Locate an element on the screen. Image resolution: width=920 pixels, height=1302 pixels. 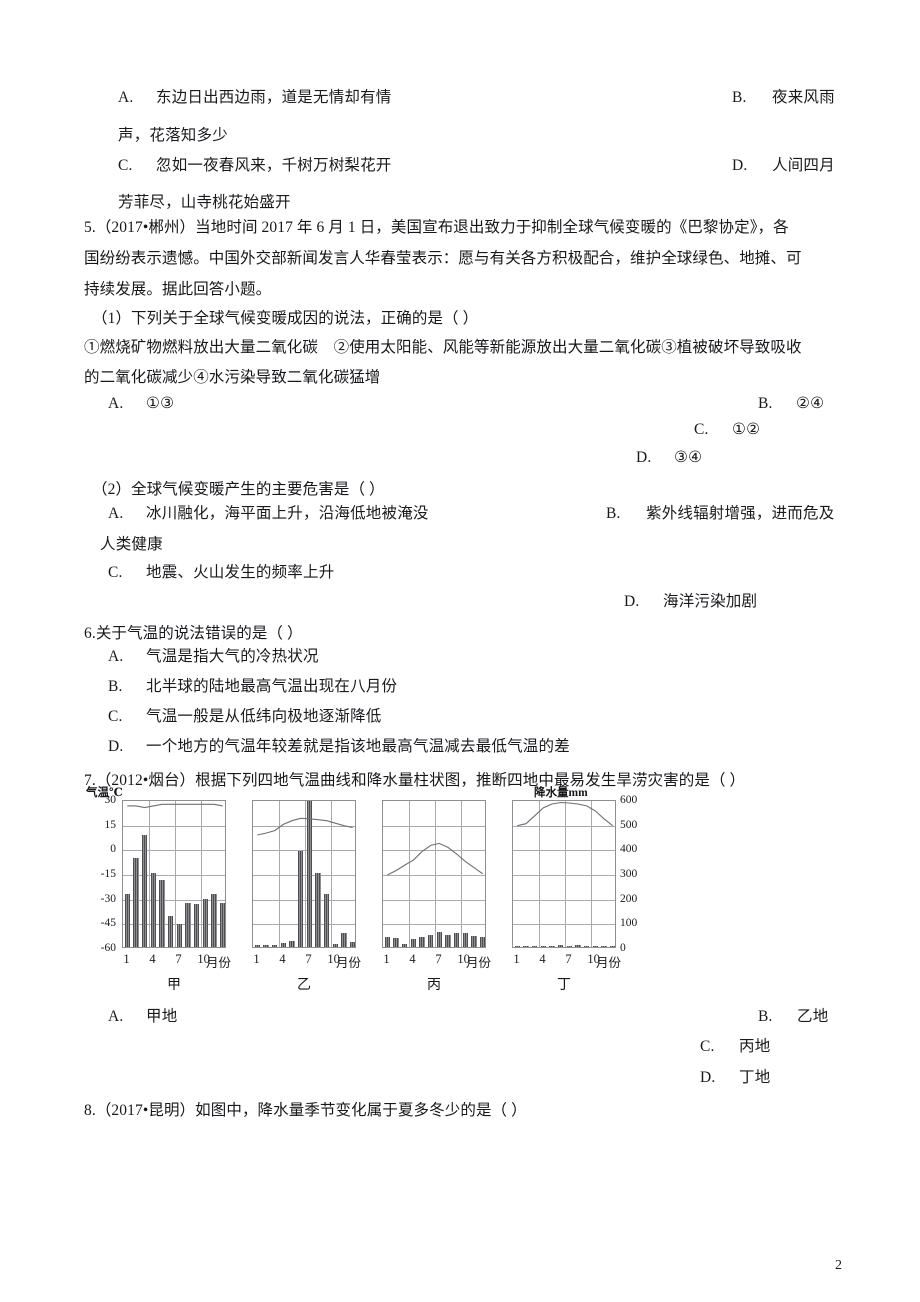
q5-sub2-option-d-letter: D. is located at coordinates (631, 602).